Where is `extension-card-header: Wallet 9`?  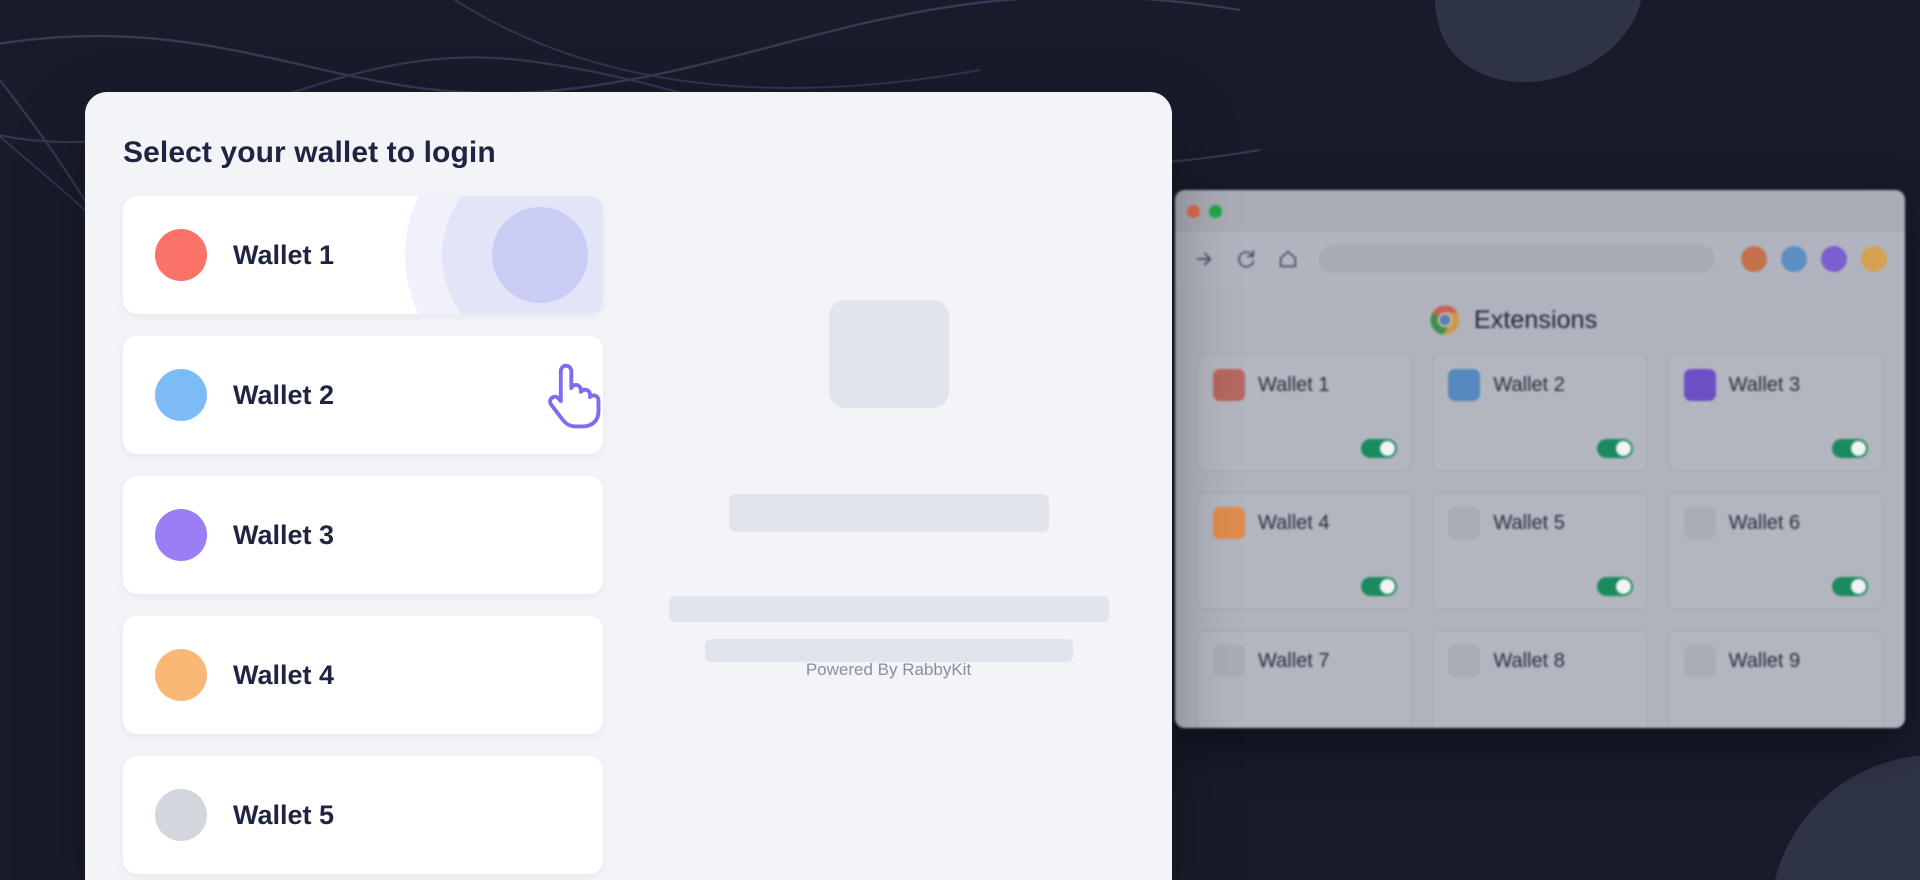
extension-card-header: Wallet 9 is located at coordinates (1775, 661).